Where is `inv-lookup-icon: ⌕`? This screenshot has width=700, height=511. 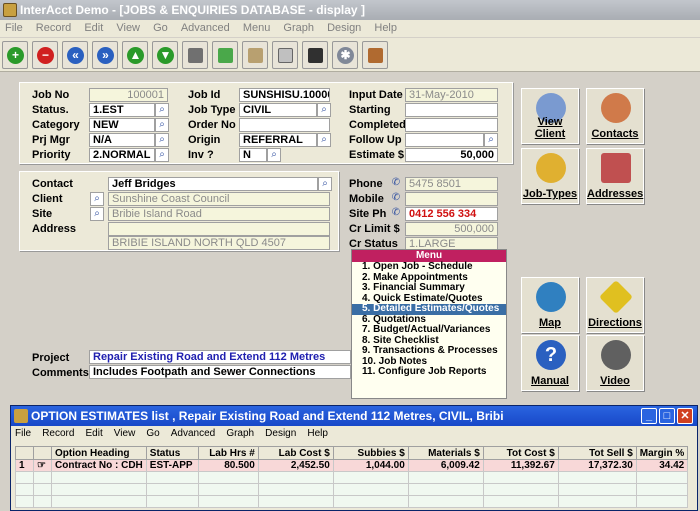 inv-lookup-icon: ⌕ is located at coordinates (274, 155).